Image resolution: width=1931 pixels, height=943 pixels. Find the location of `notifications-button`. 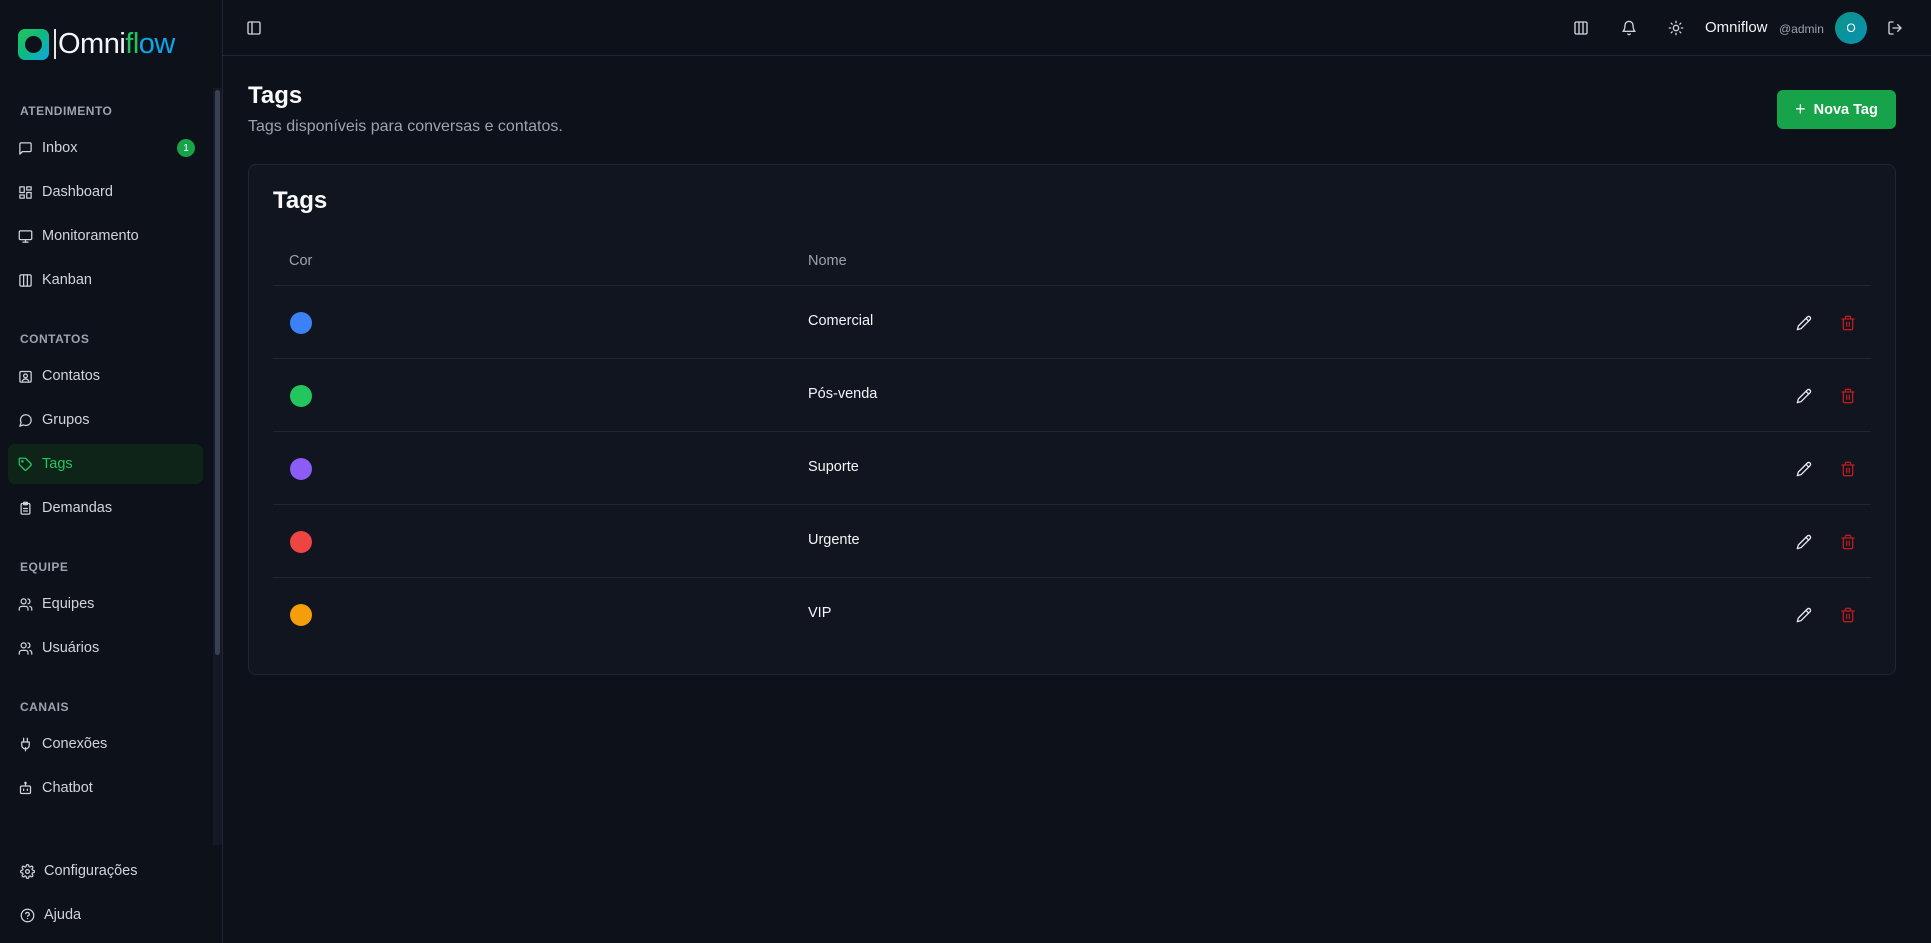

notifications-button is located at coordinates (1629, 28).